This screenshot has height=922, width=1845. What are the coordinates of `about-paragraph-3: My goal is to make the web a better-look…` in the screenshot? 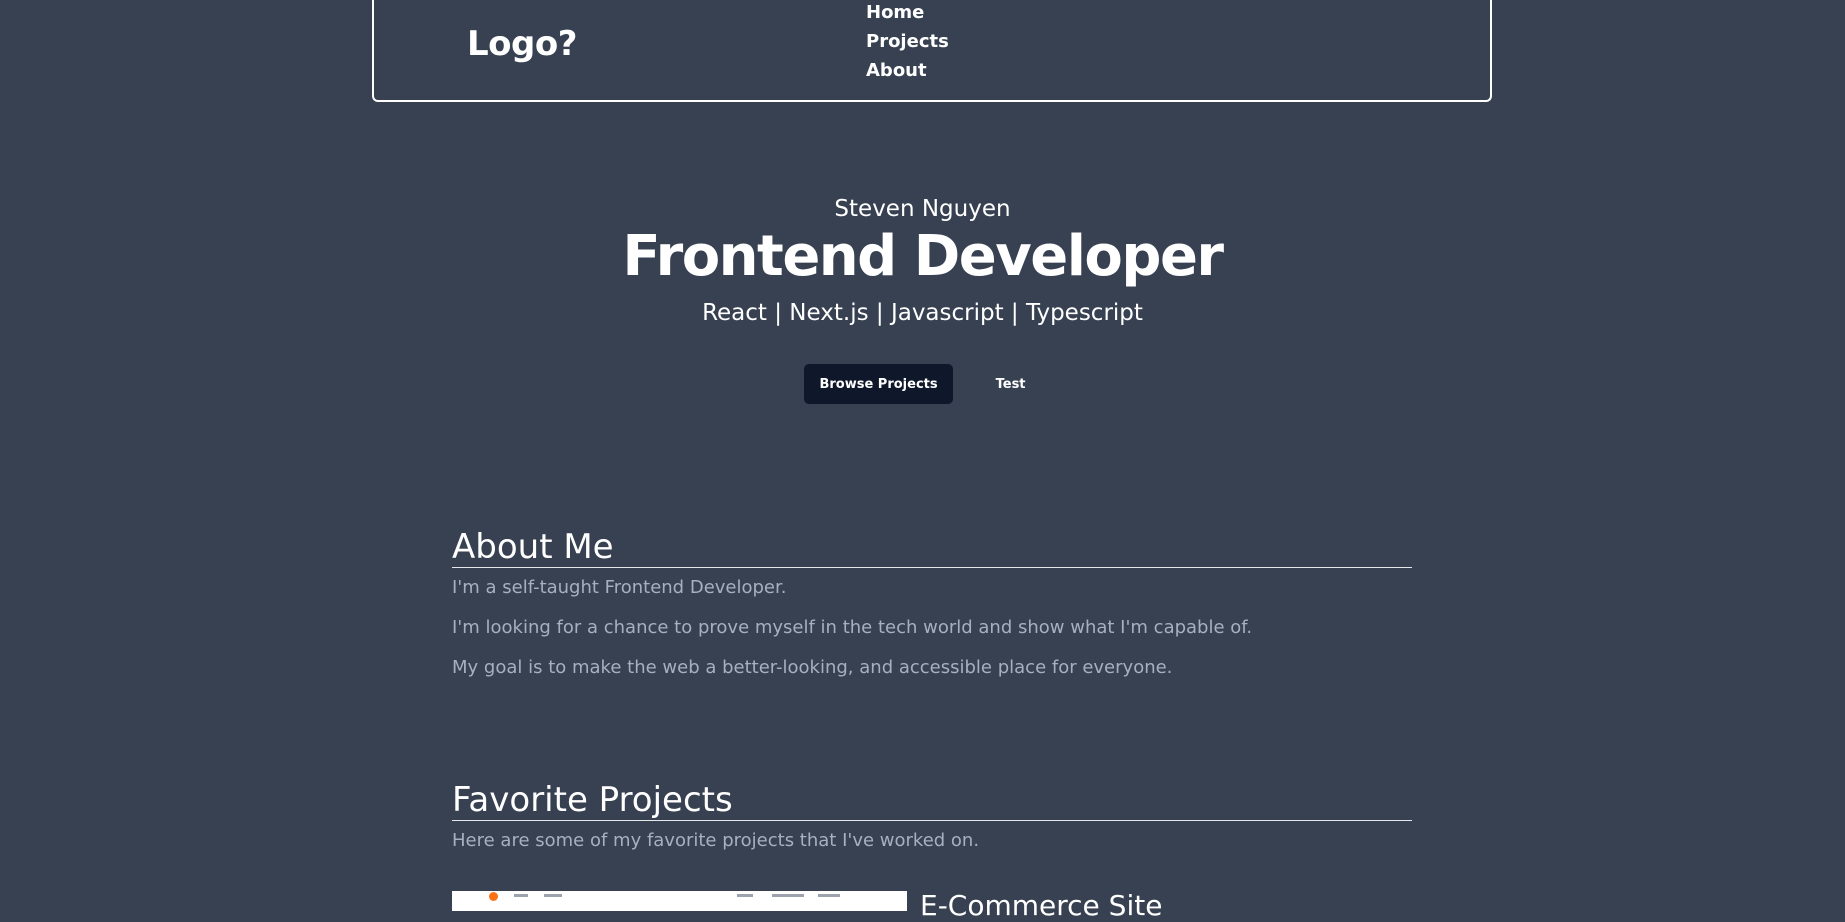 It's located at (812, 667).